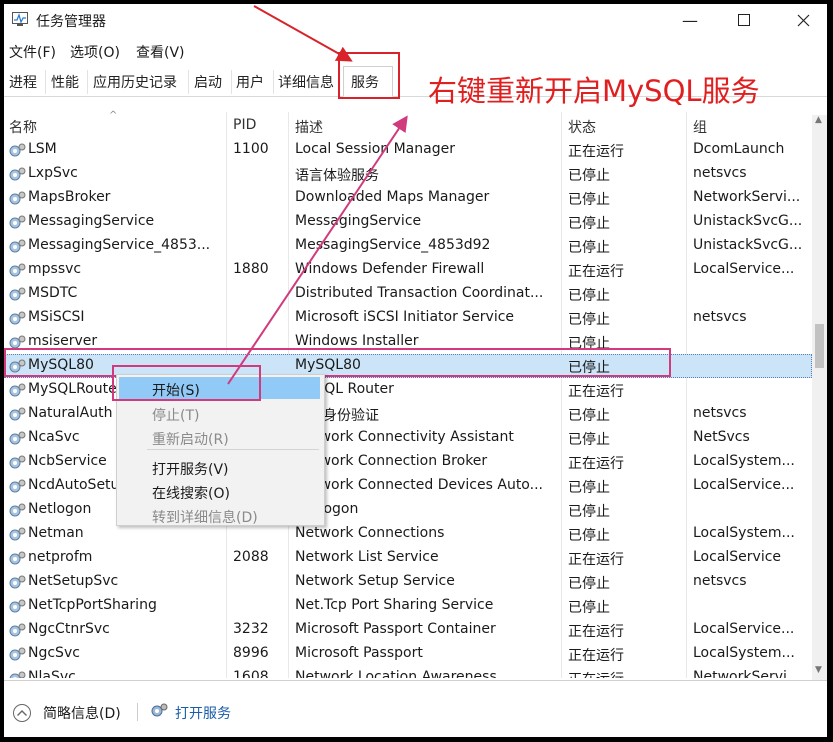  I want to click on annotation-arrow-to-tab, so click(303, 33).